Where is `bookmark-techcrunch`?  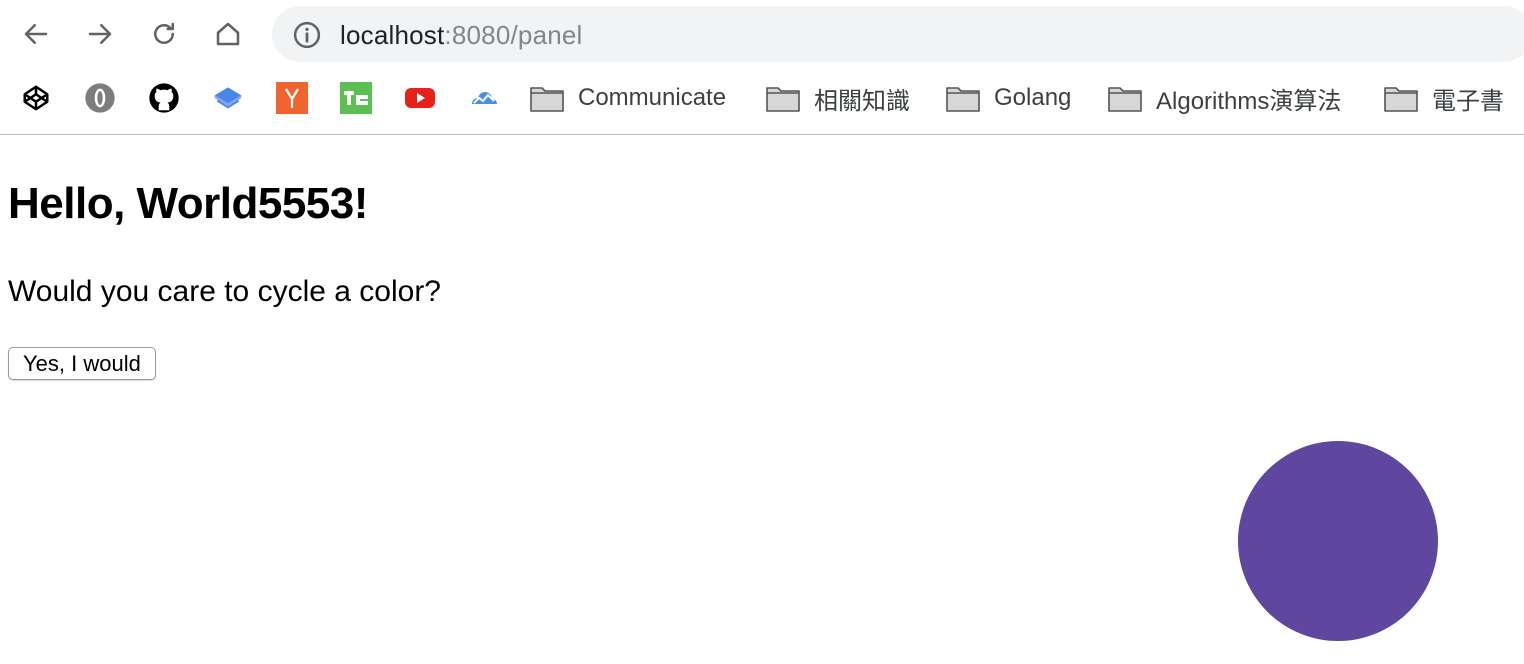 bookmark-techcrunch is located at coordinates (356, 98).